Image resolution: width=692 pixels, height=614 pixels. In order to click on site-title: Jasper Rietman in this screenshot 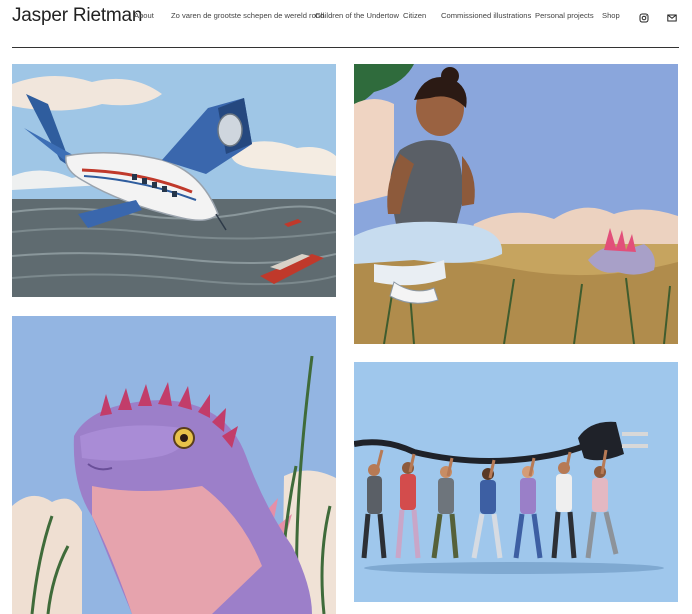, I will do `click(77, 16)`.